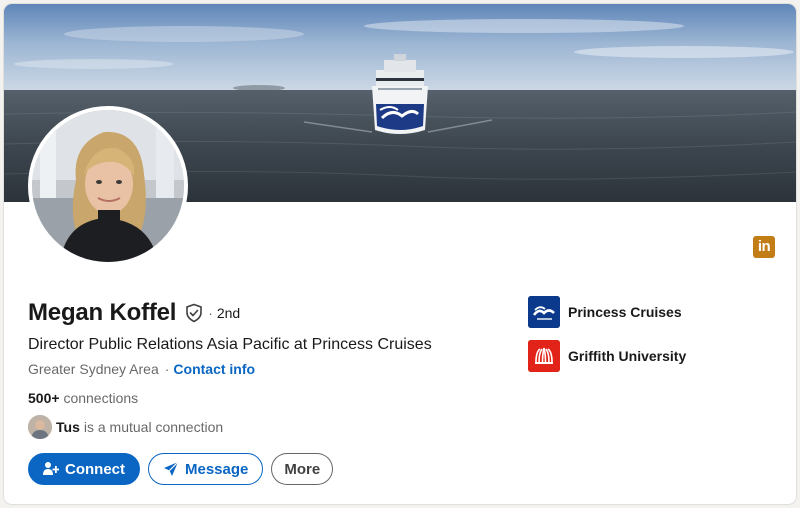 This screenshot has height=508, width=800. I want to click on degree-value: 2nd, so click(228, 313).